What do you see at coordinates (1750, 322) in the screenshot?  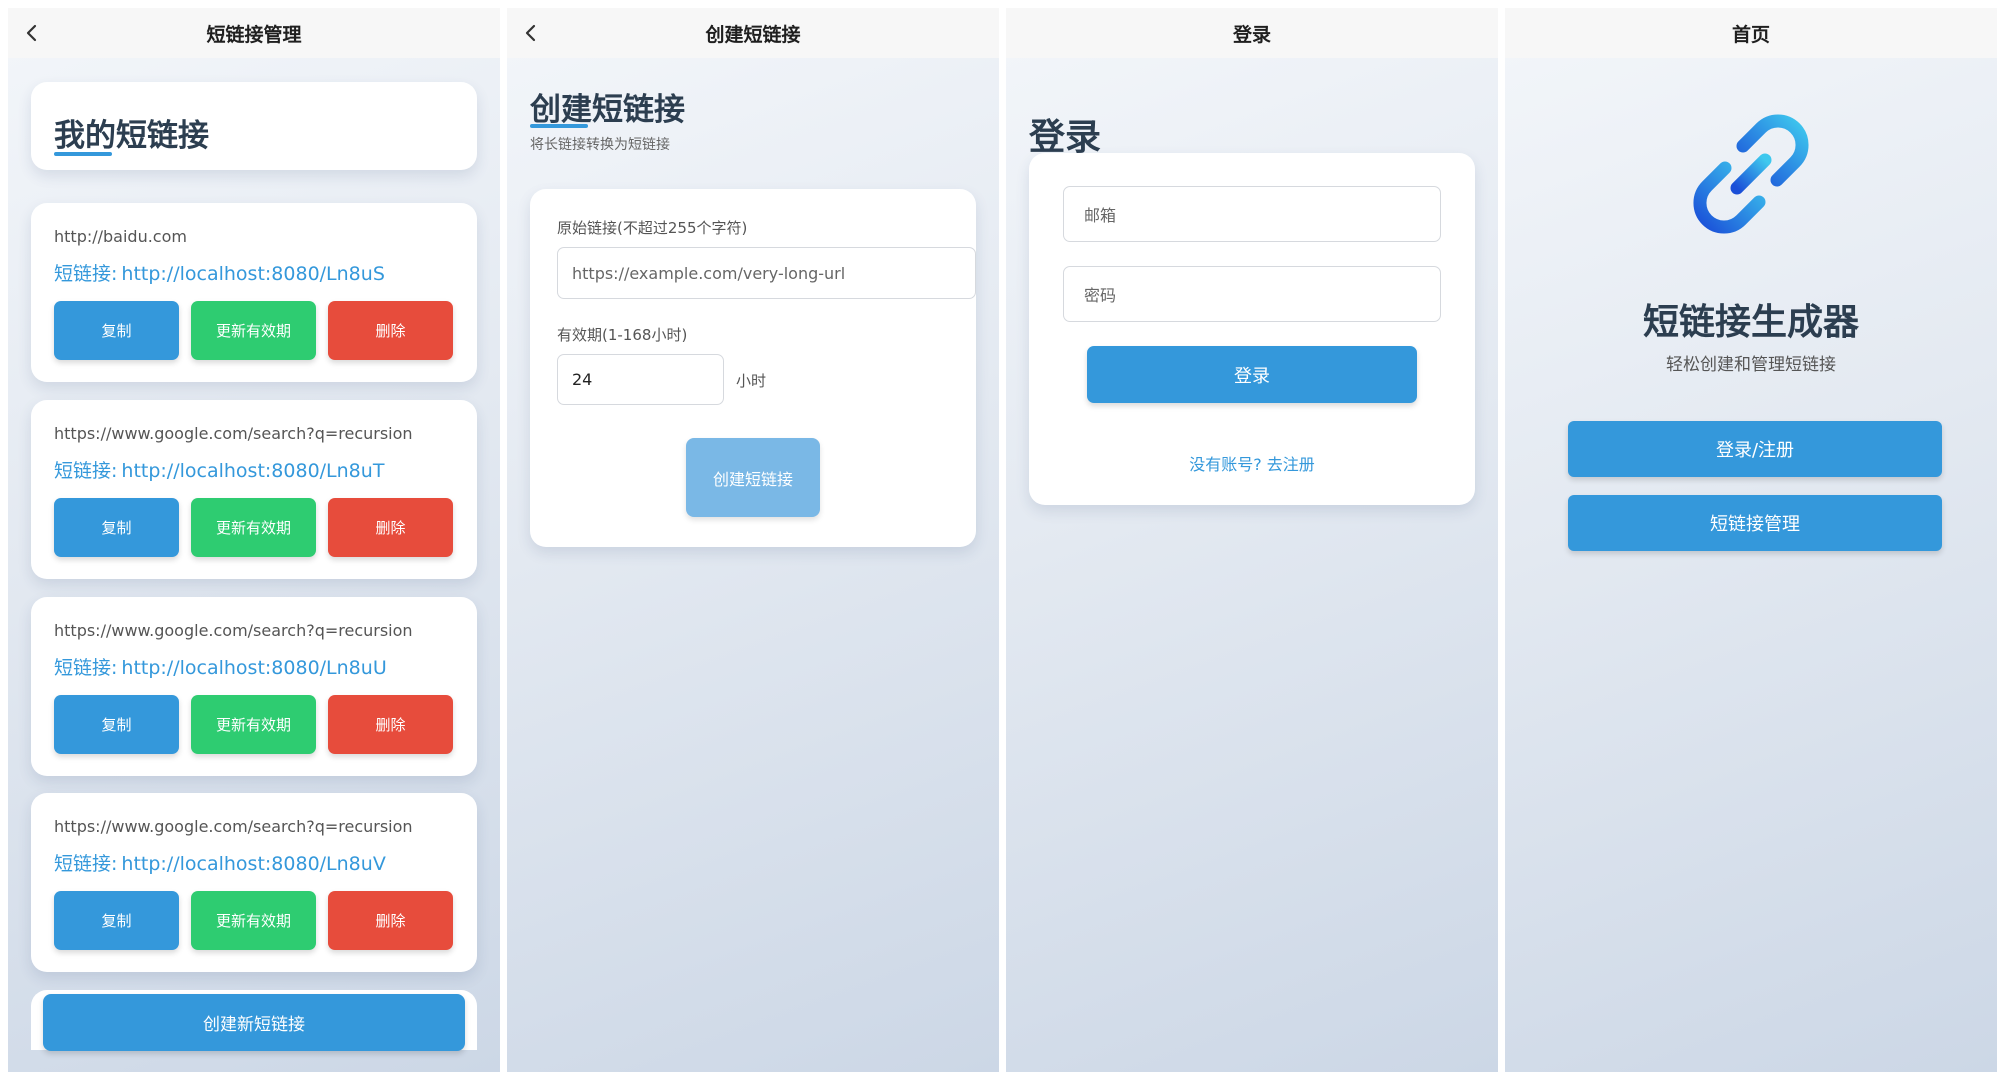 I see `app-title: 短链接生成器` at bounding box center [1750, 322].